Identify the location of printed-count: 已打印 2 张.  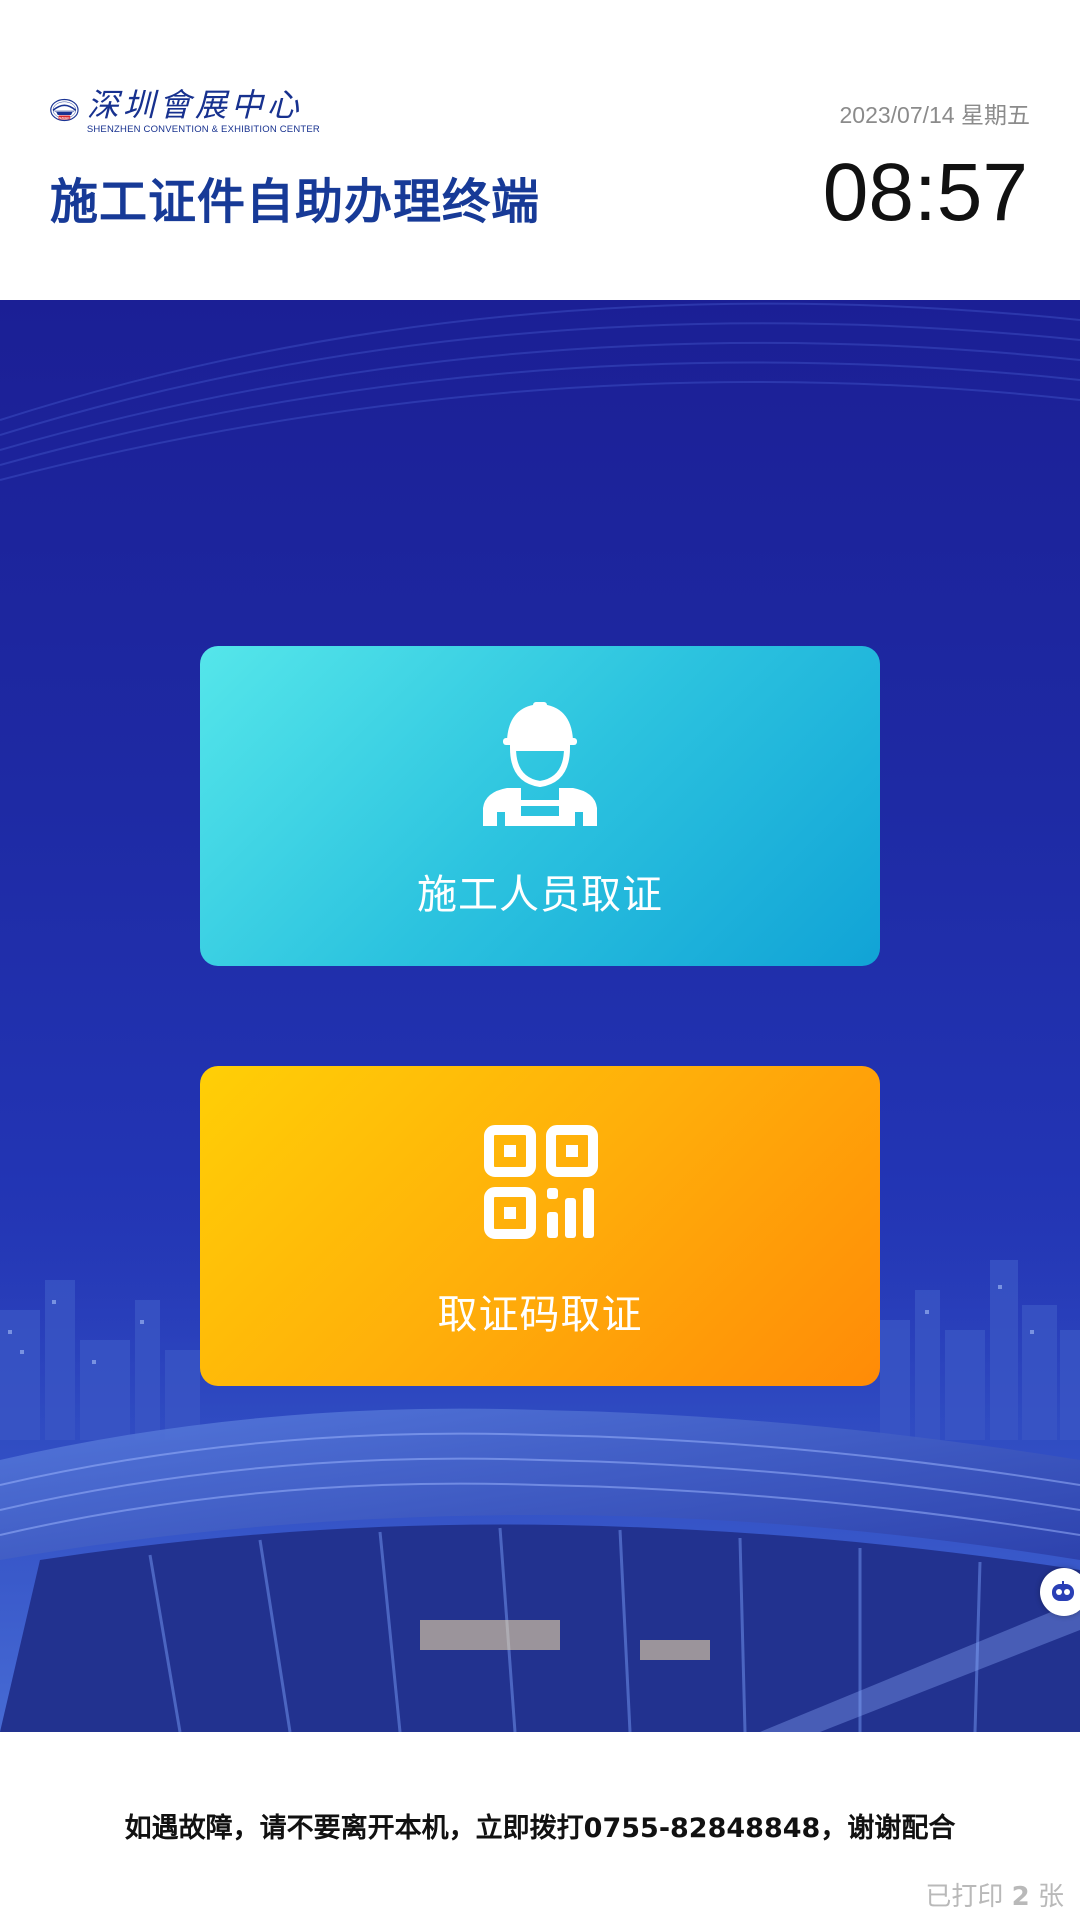
(994, 1894).